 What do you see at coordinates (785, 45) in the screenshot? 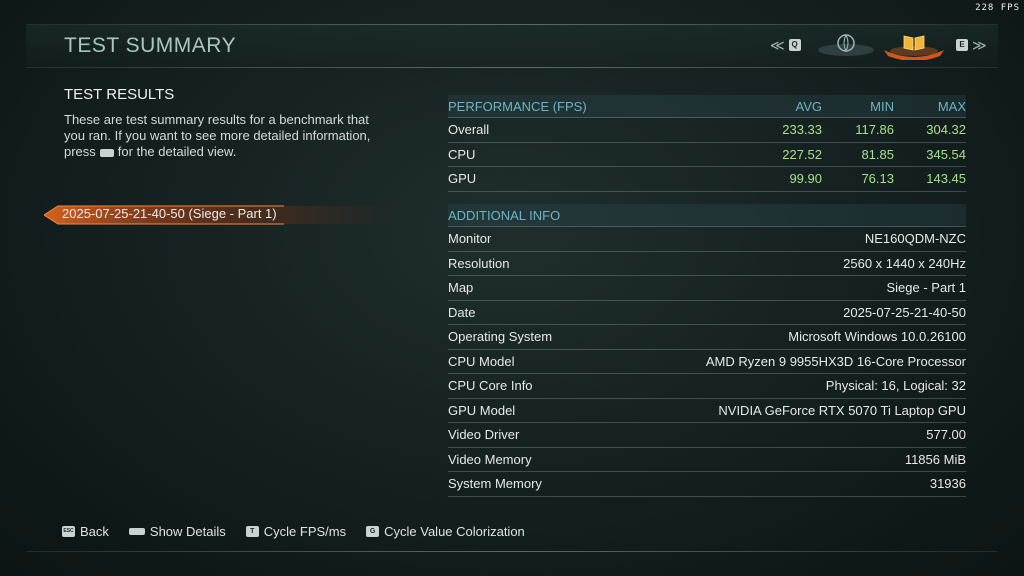
I see `nav-prev-button: ≪ Q` at bounding box center [785, 45].